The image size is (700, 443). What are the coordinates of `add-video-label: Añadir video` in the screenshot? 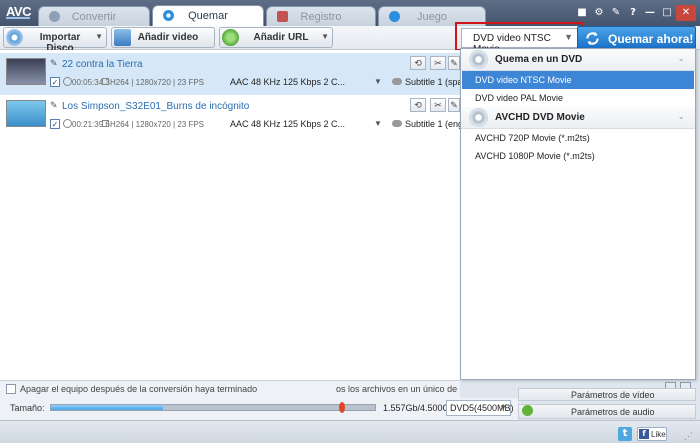 It's located at (168, 37).